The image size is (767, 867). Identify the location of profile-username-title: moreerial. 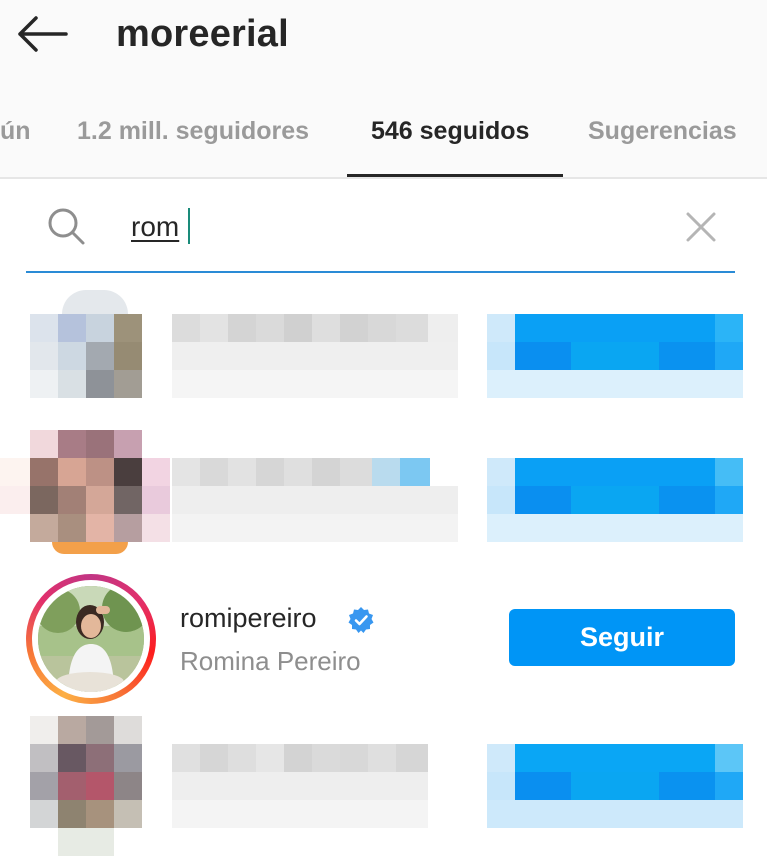
(202, 34).